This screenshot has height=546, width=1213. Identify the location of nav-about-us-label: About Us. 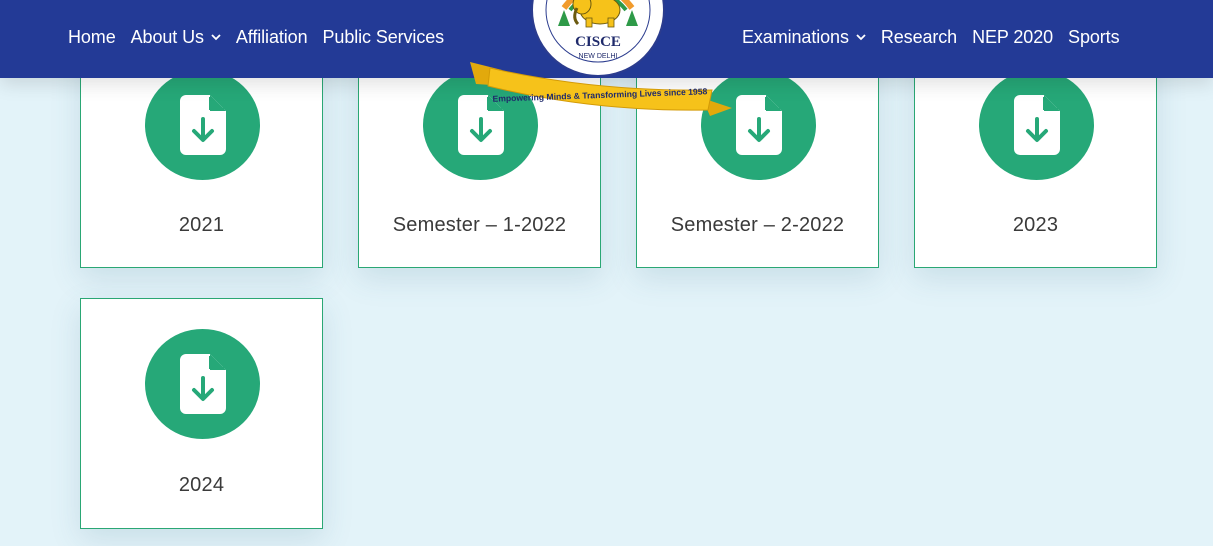
(167, 36).